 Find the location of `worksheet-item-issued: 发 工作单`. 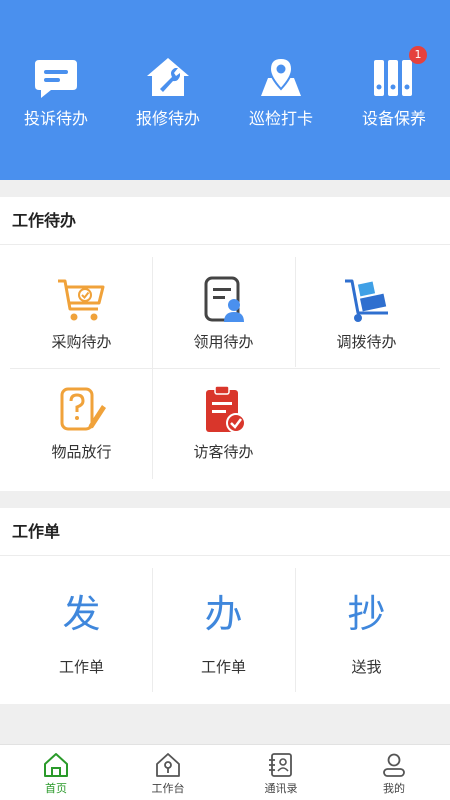

worksheet-item-issued: 发 工作单 is located at coordinates (81, 633).